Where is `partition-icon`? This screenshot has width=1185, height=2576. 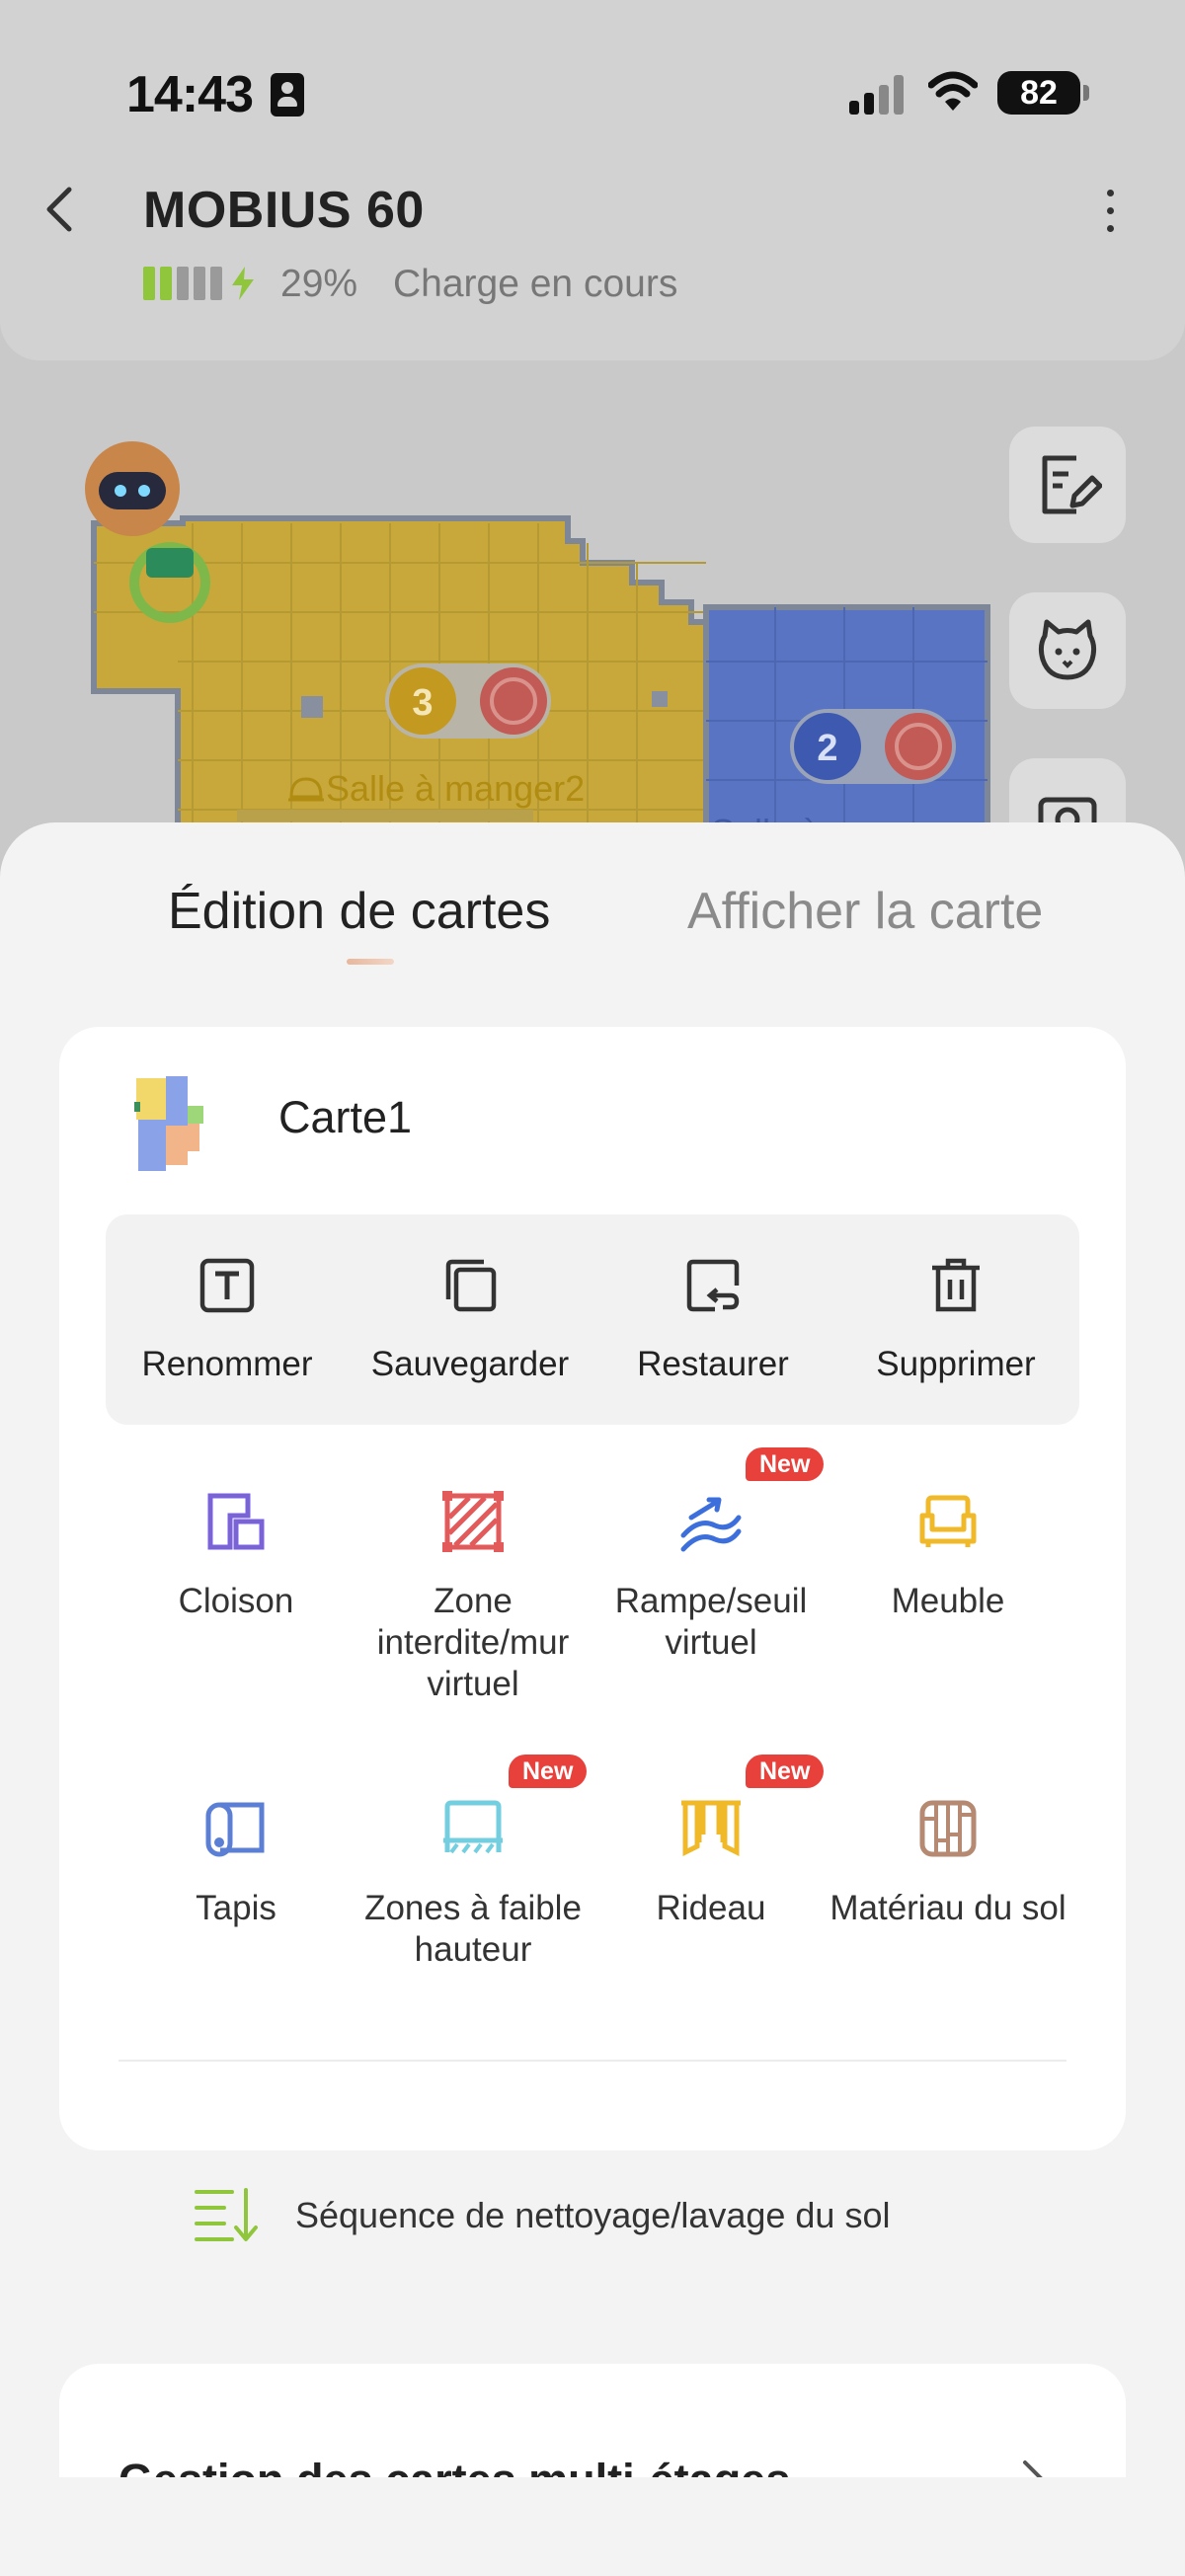 partition-icon is located at coordinates (236, 1521).